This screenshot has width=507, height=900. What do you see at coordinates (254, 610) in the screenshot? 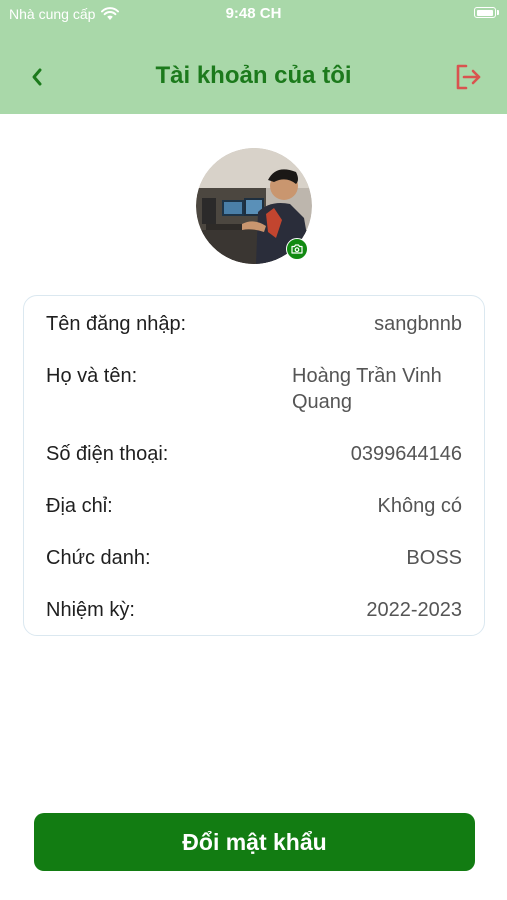
I see `term-row: Nhiệm kỳ: 2022-2023` at bounding box center [254, 610].